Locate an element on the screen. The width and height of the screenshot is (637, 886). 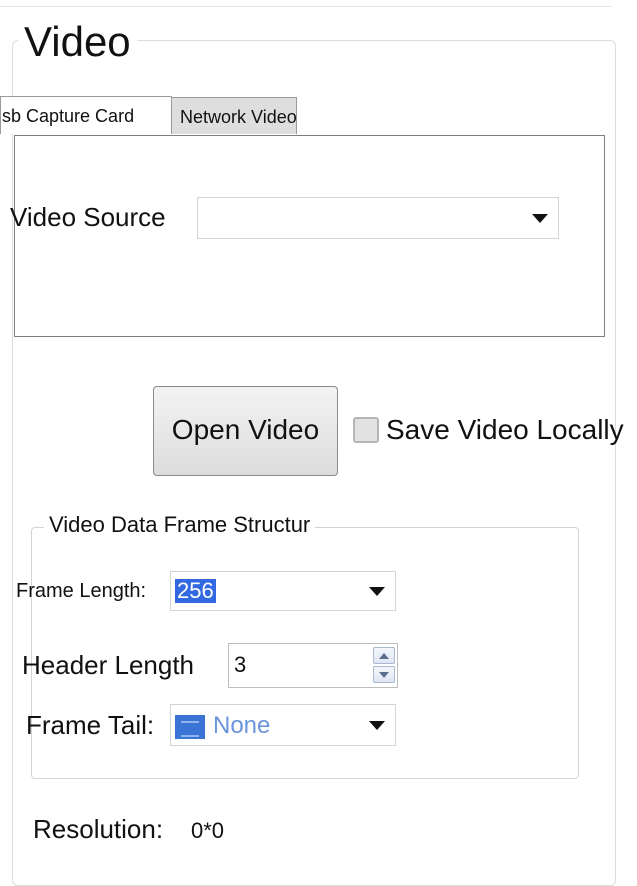
spin-down-button is located at coordinates (384, 674).